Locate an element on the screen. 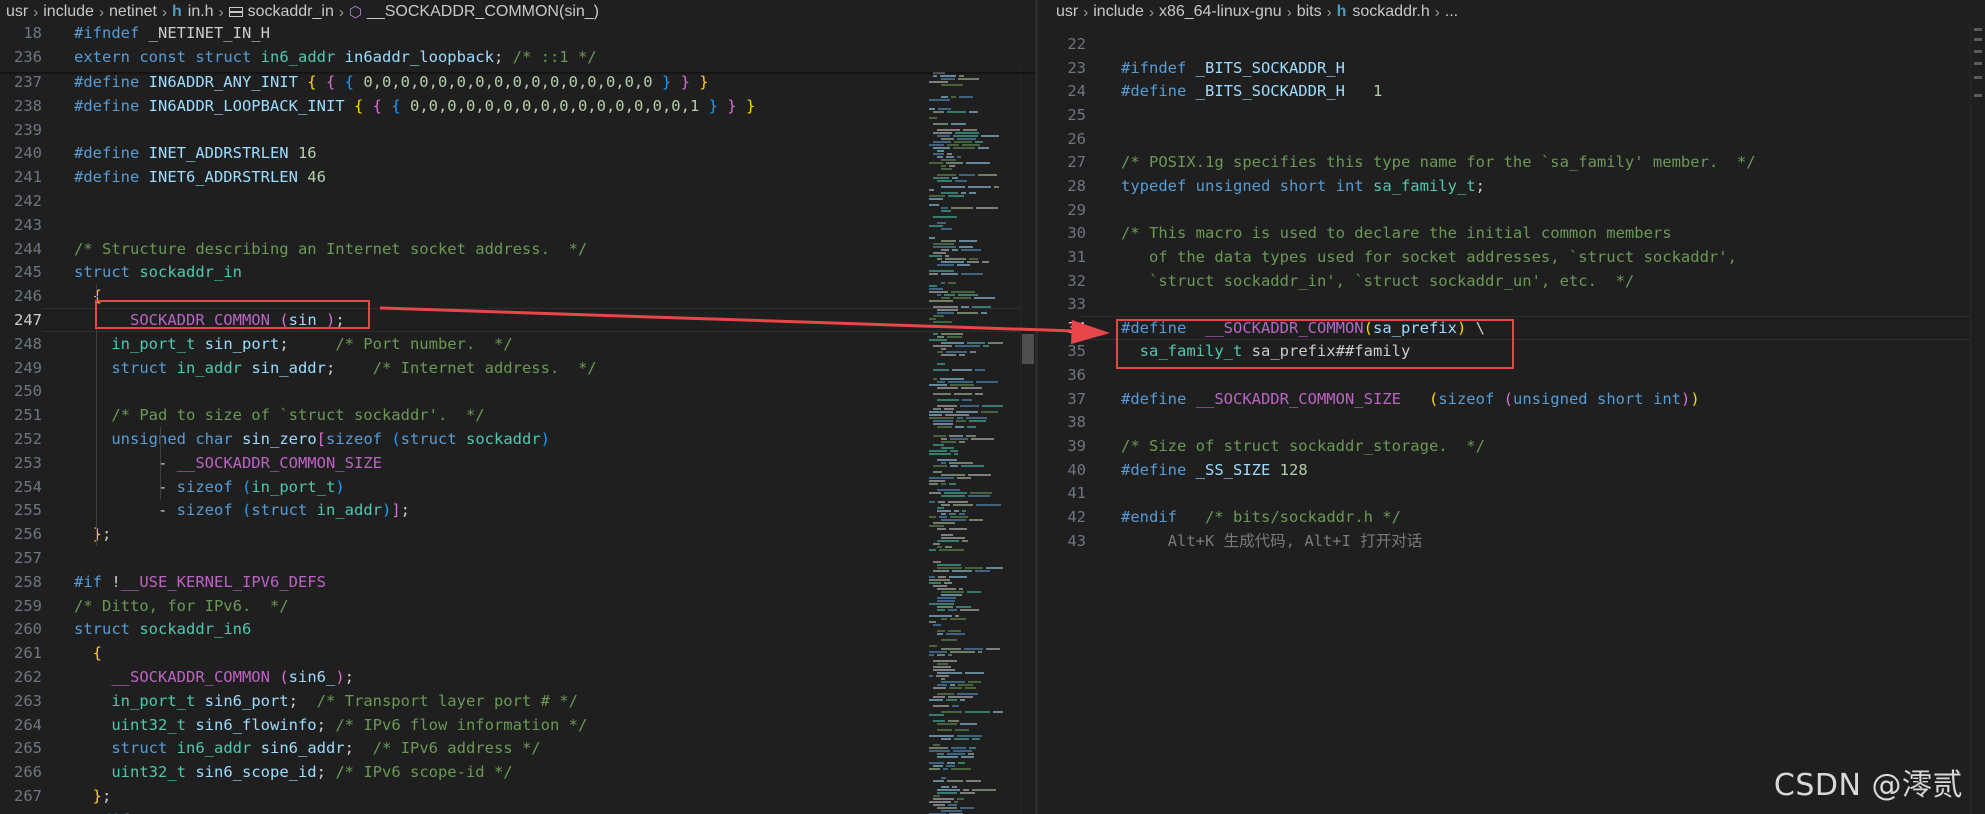 The image size is (1985, 814). arrow-shaft is located at coordinates (727, 319).